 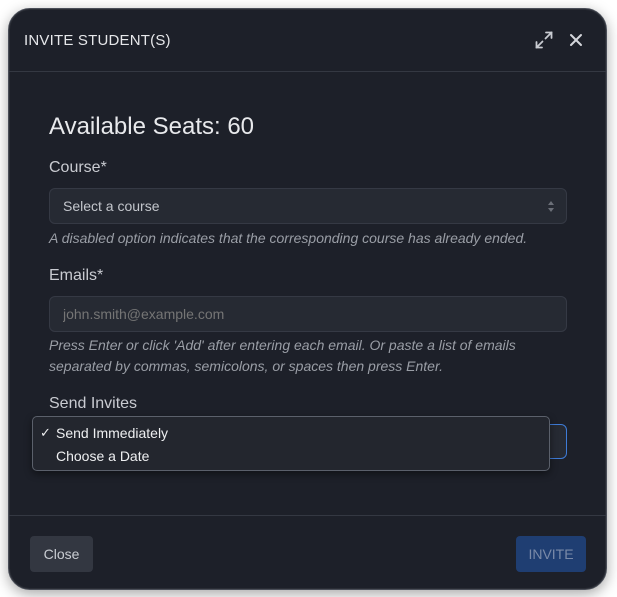 What do you see at coordinates (307, 40) in the screenshot?
I see `modal-header: INVITE STUDENT(S)` at bounding box center [307, 40].